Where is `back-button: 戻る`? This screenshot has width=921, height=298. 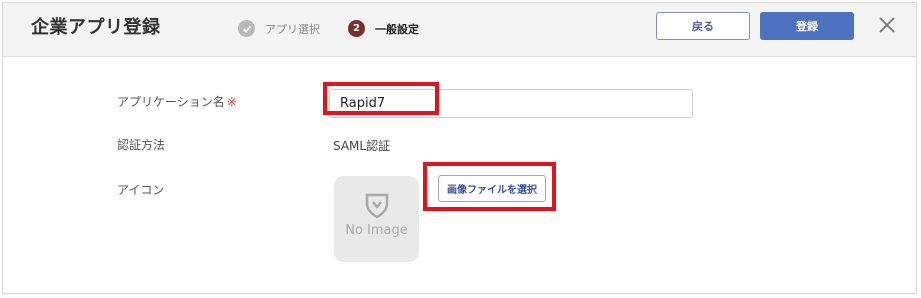 back-button: 戻る is located at coordinates (703, 26).